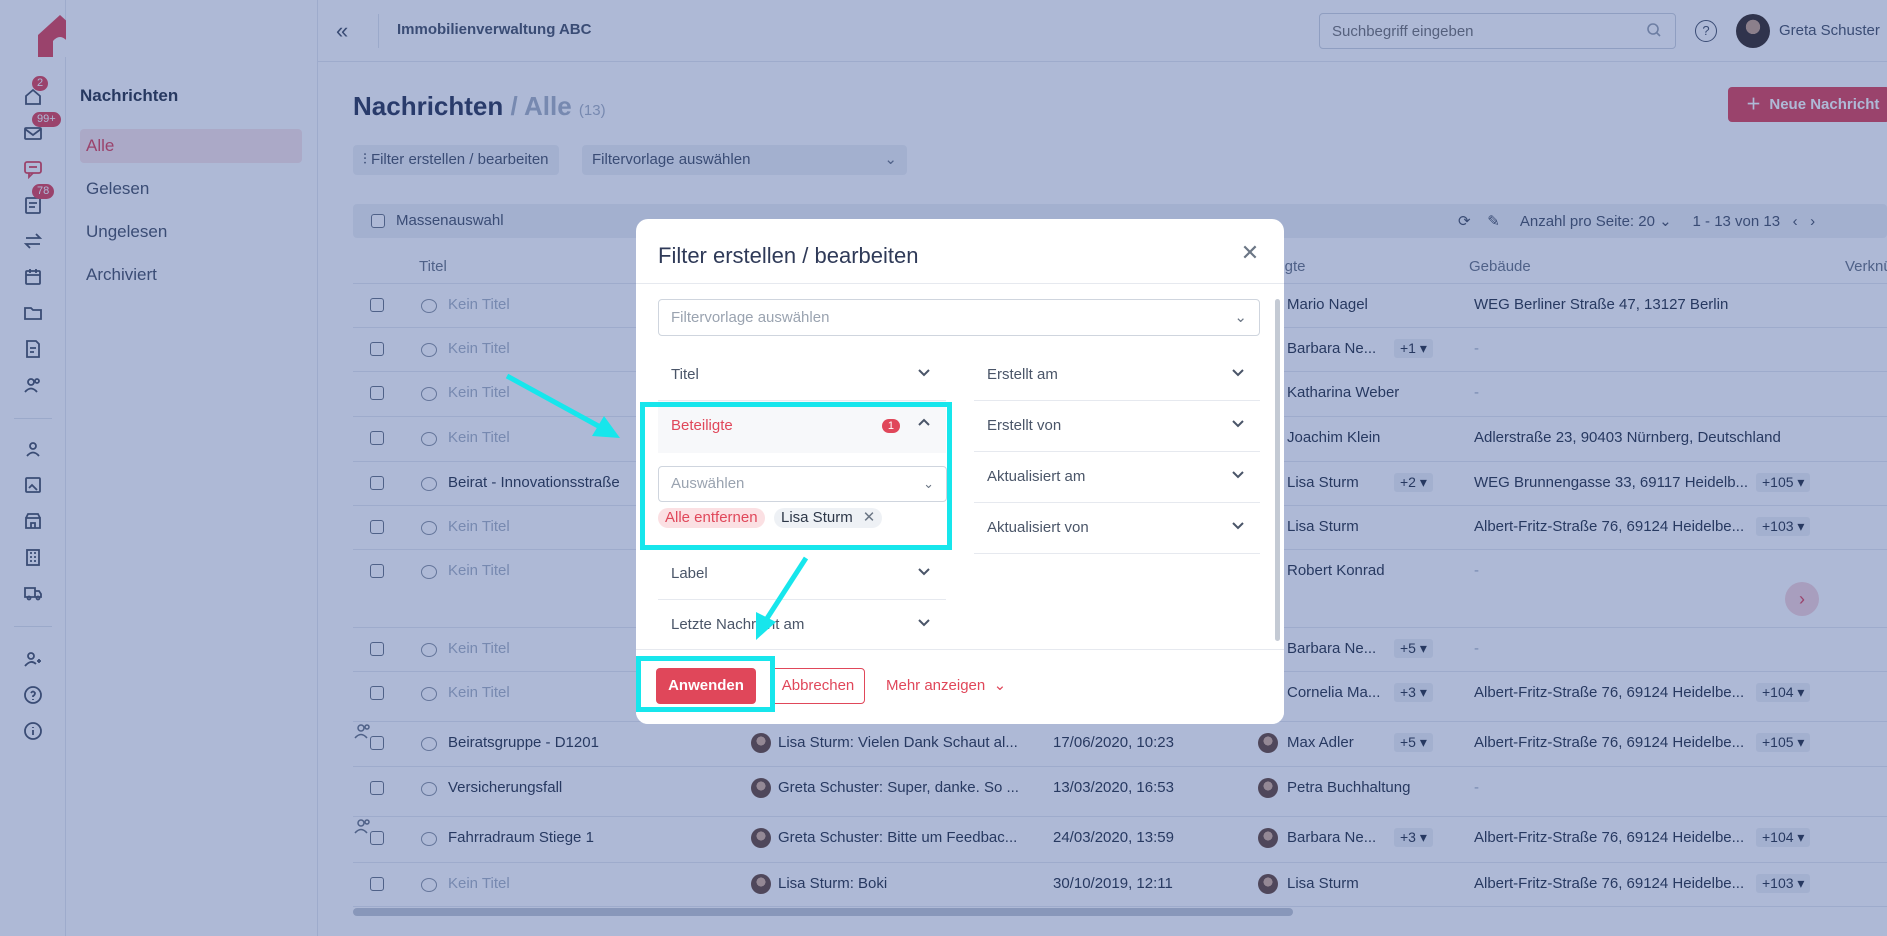 This screenshot has width=1887, height=936. Describe the element at coordinates (657, 506) in the screenshot. I see `annotation-arrows` at that location.